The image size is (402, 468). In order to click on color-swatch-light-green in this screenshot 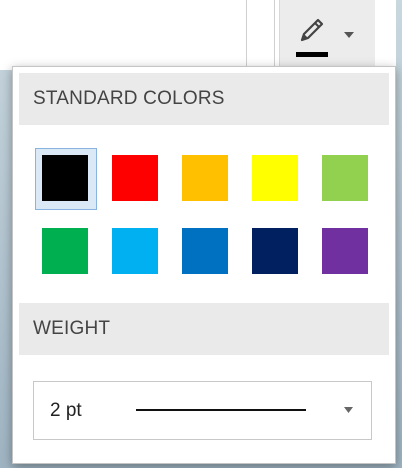, I will do `click(346, 179)`.